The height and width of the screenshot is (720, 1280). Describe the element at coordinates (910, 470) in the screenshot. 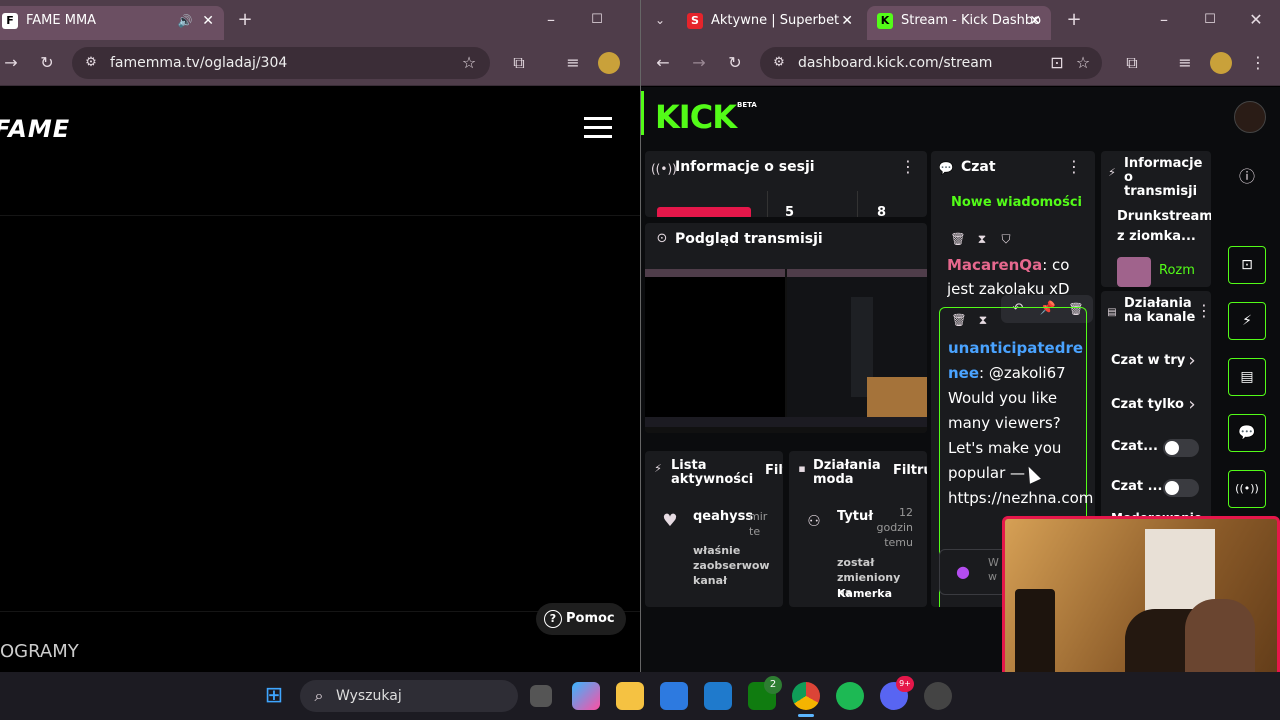

I see `filter-button: Filtruj` at that location.